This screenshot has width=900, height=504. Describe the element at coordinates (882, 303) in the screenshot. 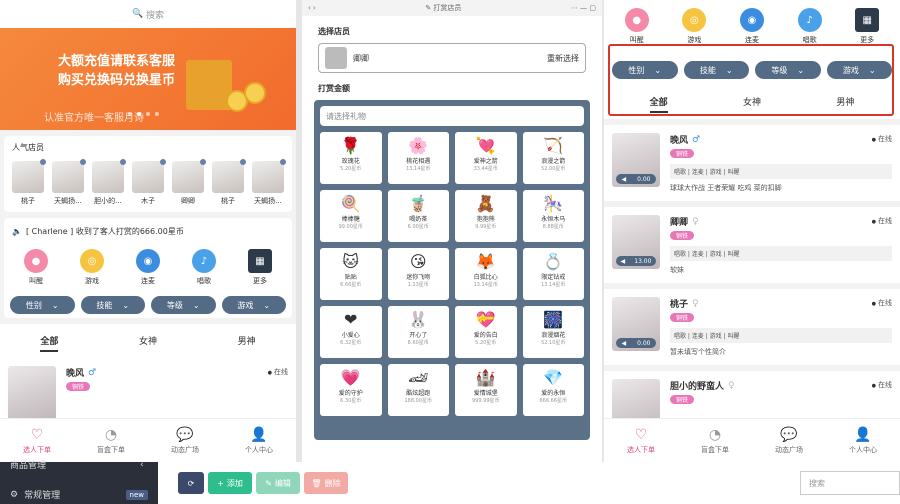

I see `status-badge: 在线` at that location.